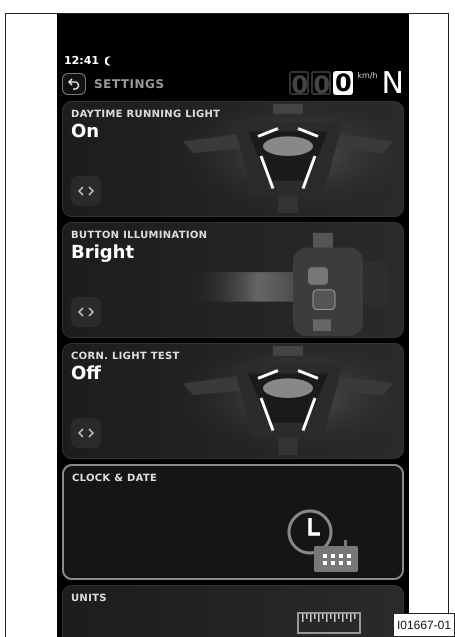  I want to click on setting-title: BUTTON ILLUMINATION, so click(139, 235).